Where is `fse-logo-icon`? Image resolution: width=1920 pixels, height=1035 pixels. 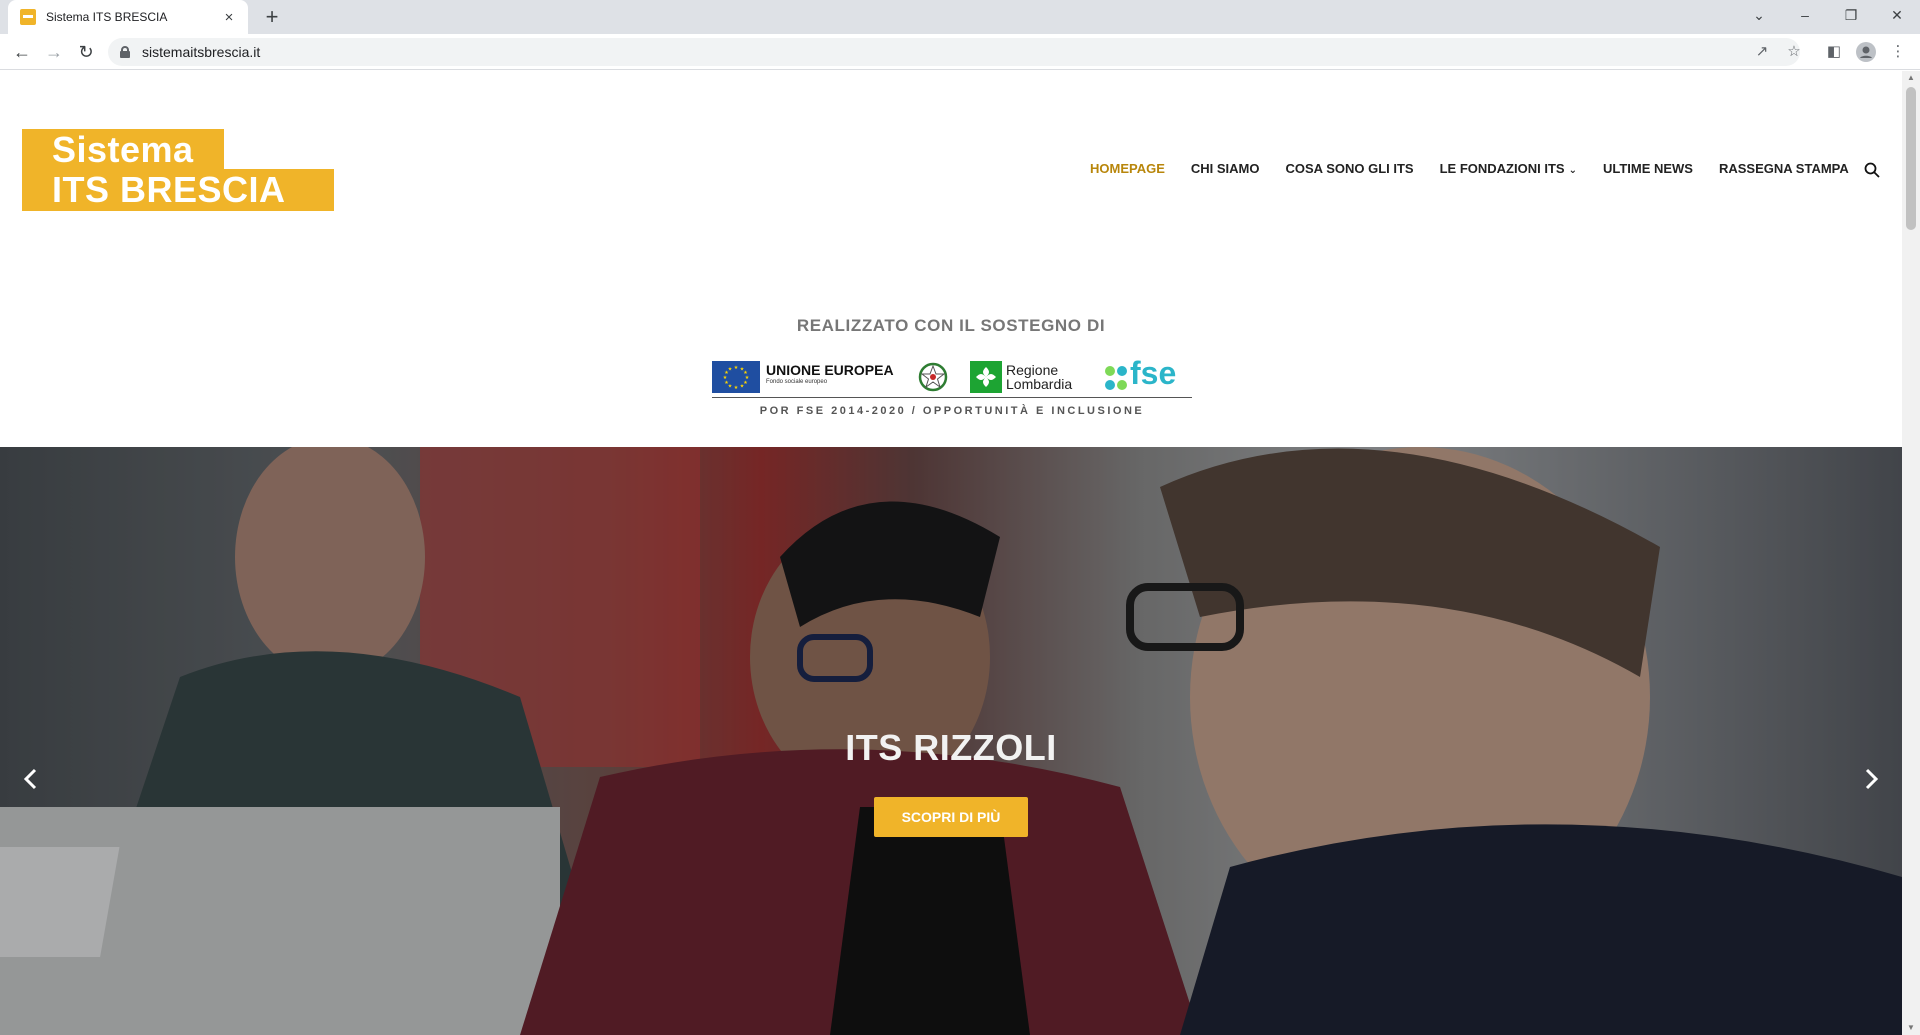 fse-logo-icon is located at coordinates (1116, 378).